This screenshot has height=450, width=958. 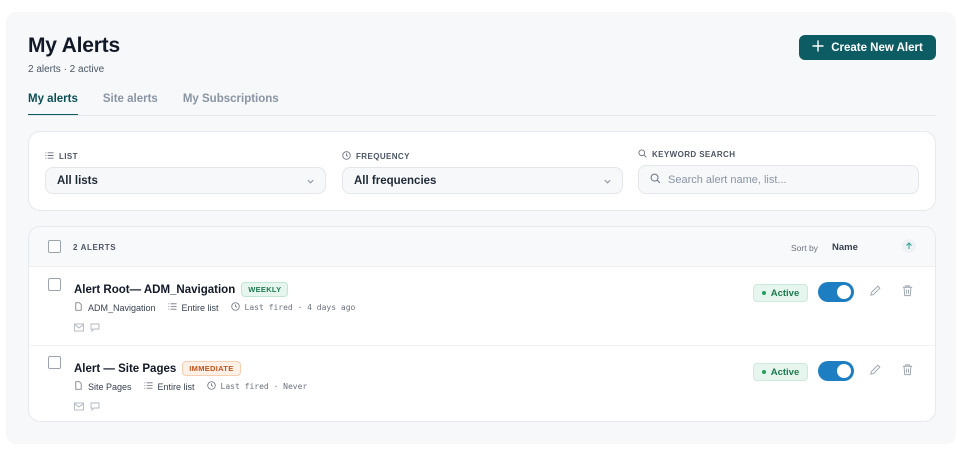 I want to click on list-select: All lists, so click(x=185, y=180).